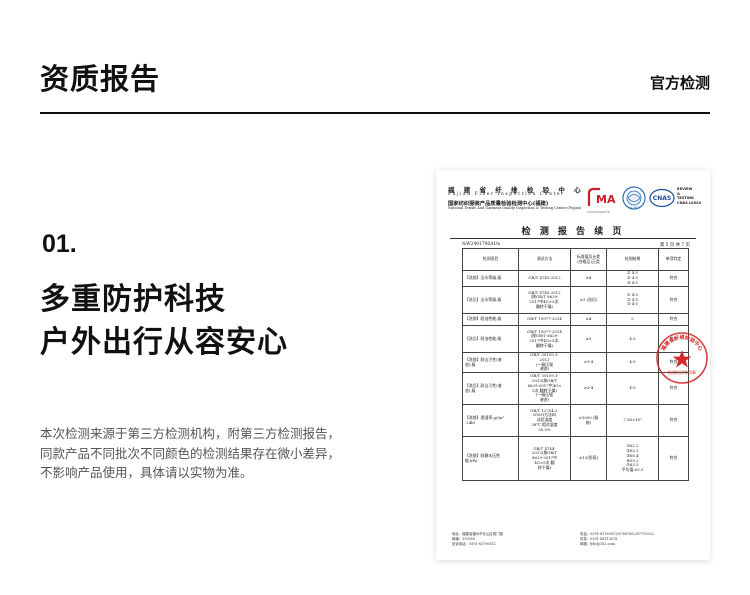 The image size is (750, 595). What do you see at coordinates (100, 79) in the screenshot?
I see `page-title: 资质报告` at bounding box center [100, 79].